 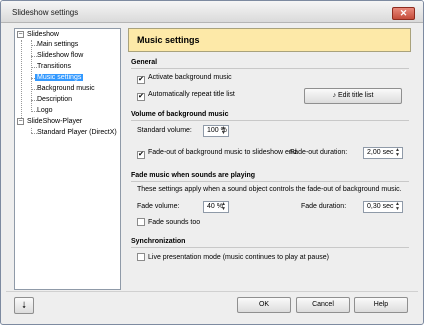 I want to click on help-label: Help, so click(x=381, y=304).